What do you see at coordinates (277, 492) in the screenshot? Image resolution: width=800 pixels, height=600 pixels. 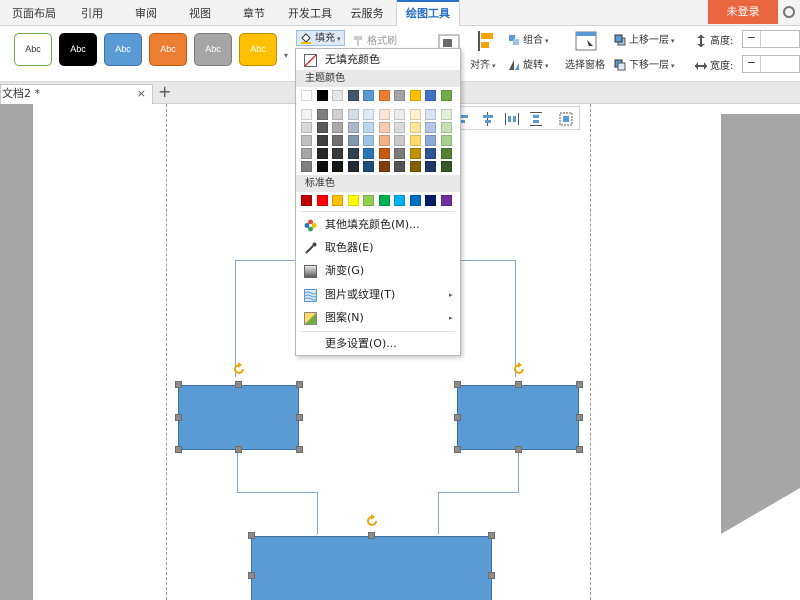 I see `connector-bottom-left-h` at bounding box center [277, 492].